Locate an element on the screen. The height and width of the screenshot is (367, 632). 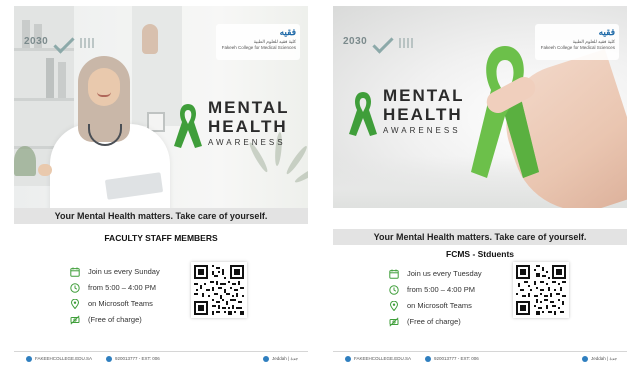
doctor-face is located at coordinates (104, 87).